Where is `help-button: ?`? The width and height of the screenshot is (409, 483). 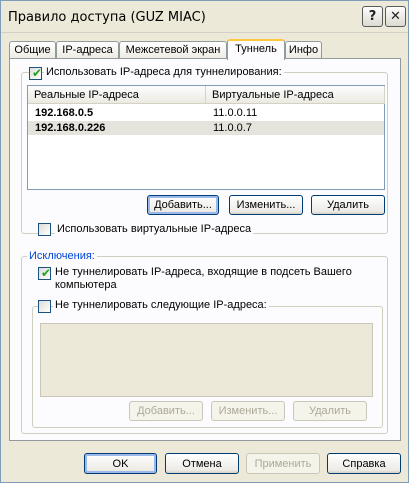
help-button: ? is located at coordinates (372, 16).